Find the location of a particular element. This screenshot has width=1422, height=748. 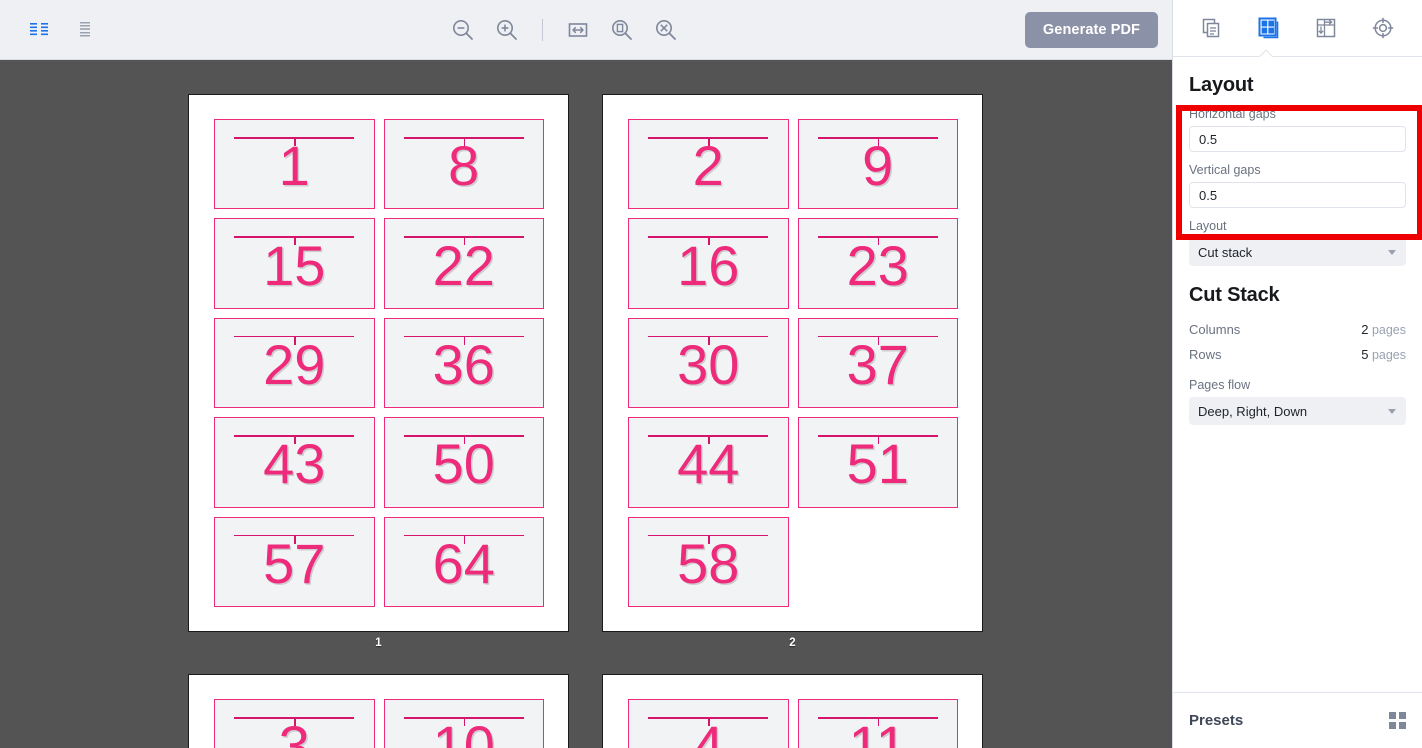

horizontal-gaps-input is located at coordinates (1297, 139).